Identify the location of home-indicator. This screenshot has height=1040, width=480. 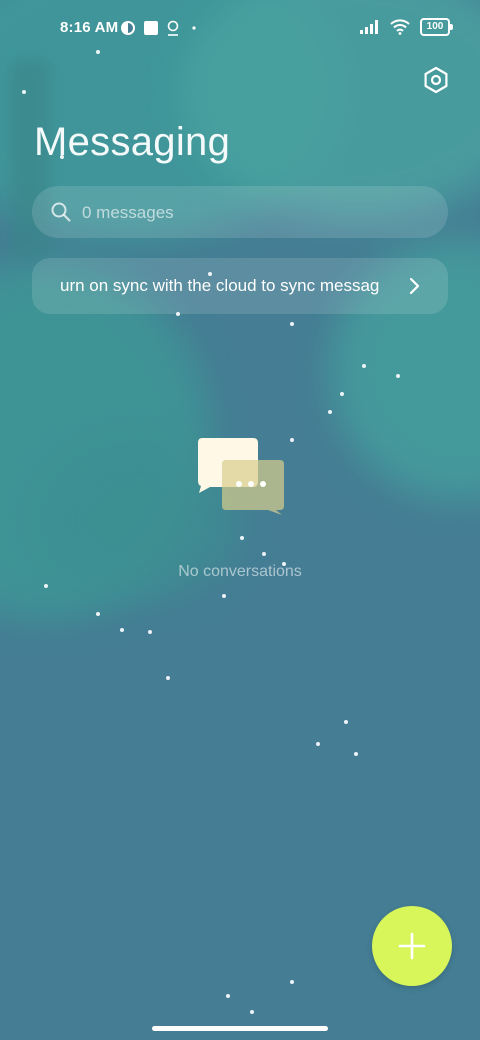
(240, 1028).